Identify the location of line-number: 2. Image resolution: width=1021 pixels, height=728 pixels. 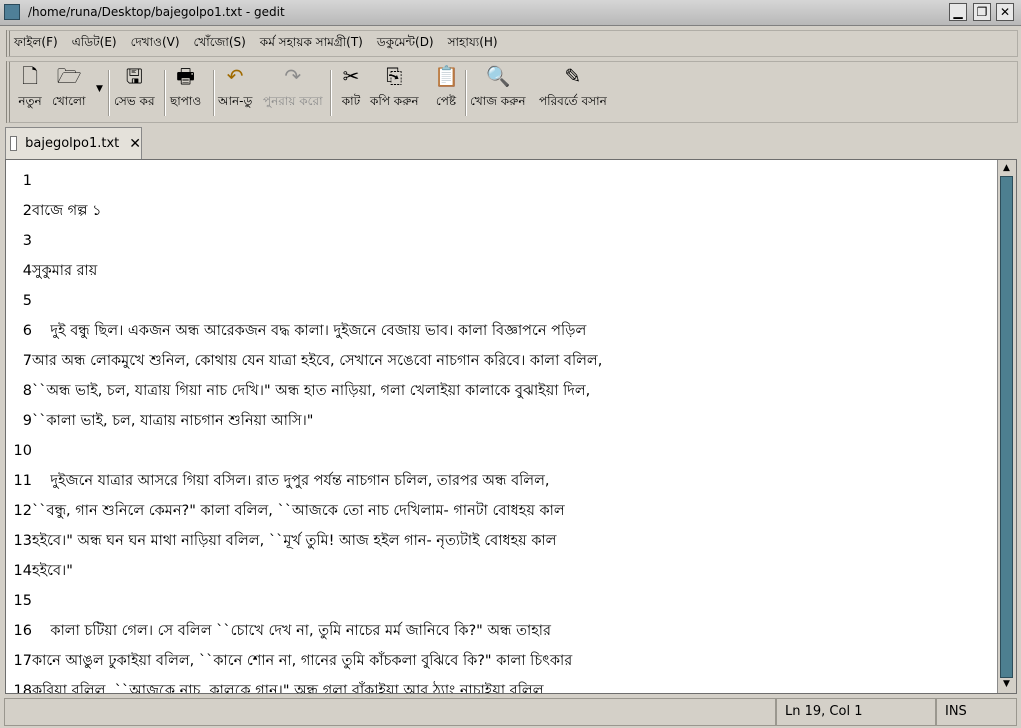
(27, 211).